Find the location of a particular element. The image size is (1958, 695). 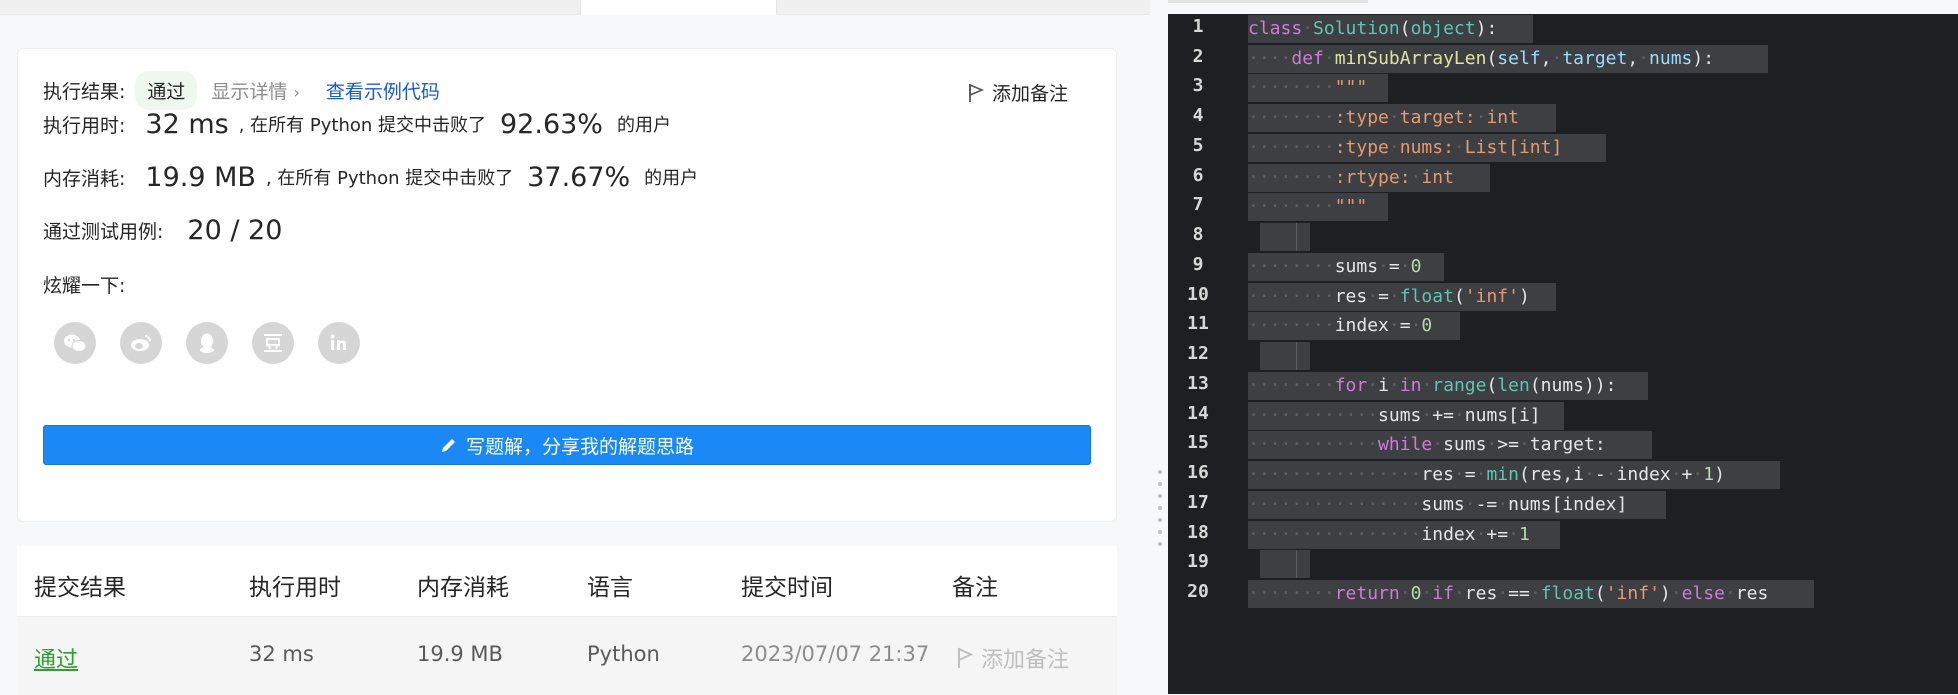

line-number: 12 is located at coordinates (1198, 353).